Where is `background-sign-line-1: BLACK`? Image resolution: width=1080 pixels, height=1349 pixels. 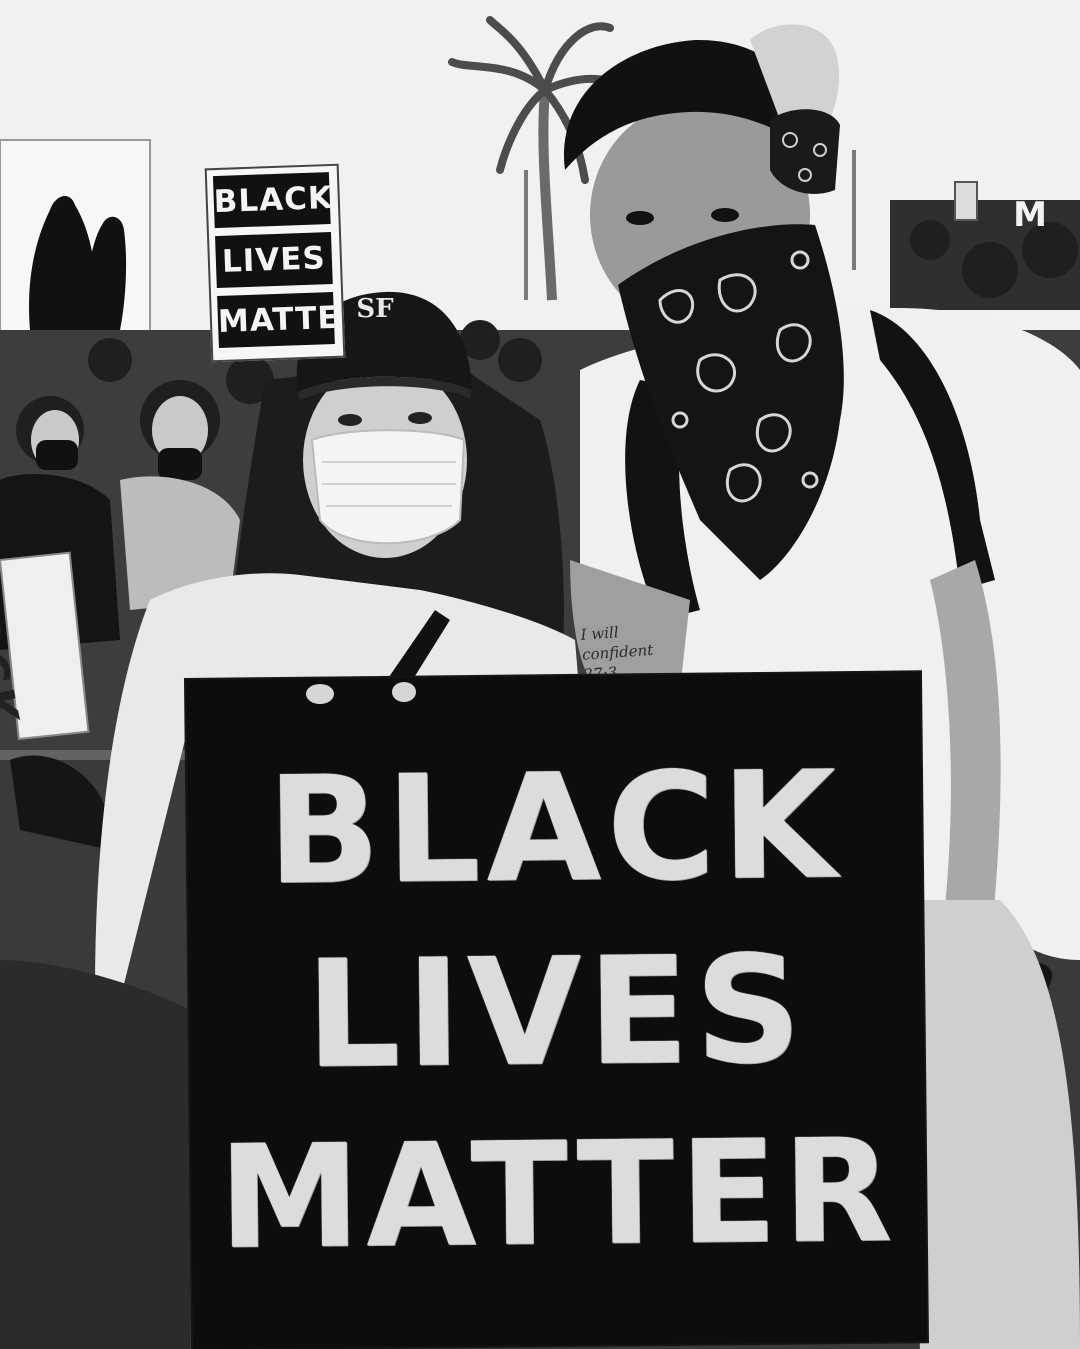
background-sign-line-1: BLACK is located at coordinates (271, 200).